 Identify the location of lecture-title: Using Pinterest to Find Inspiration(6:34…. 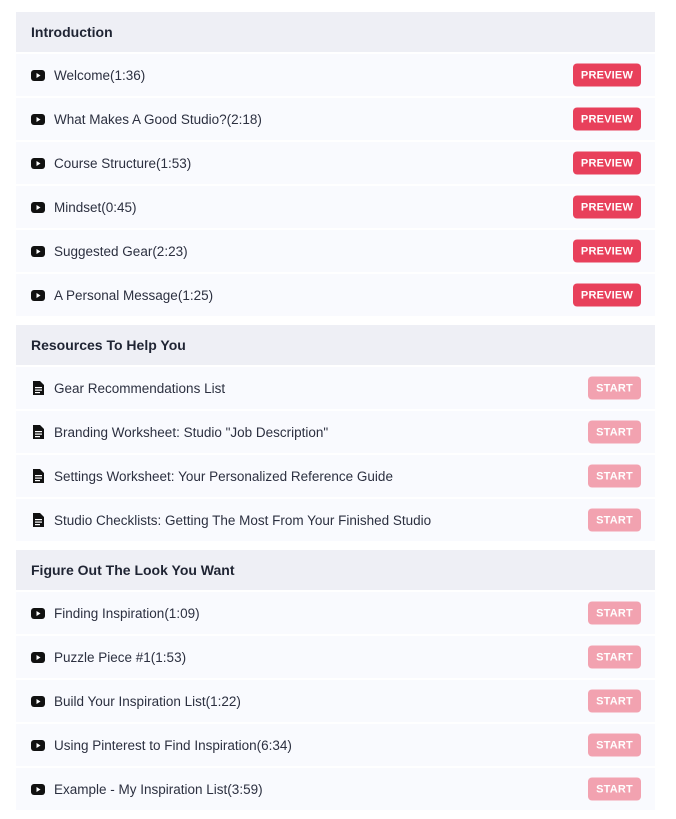
(173, 745).